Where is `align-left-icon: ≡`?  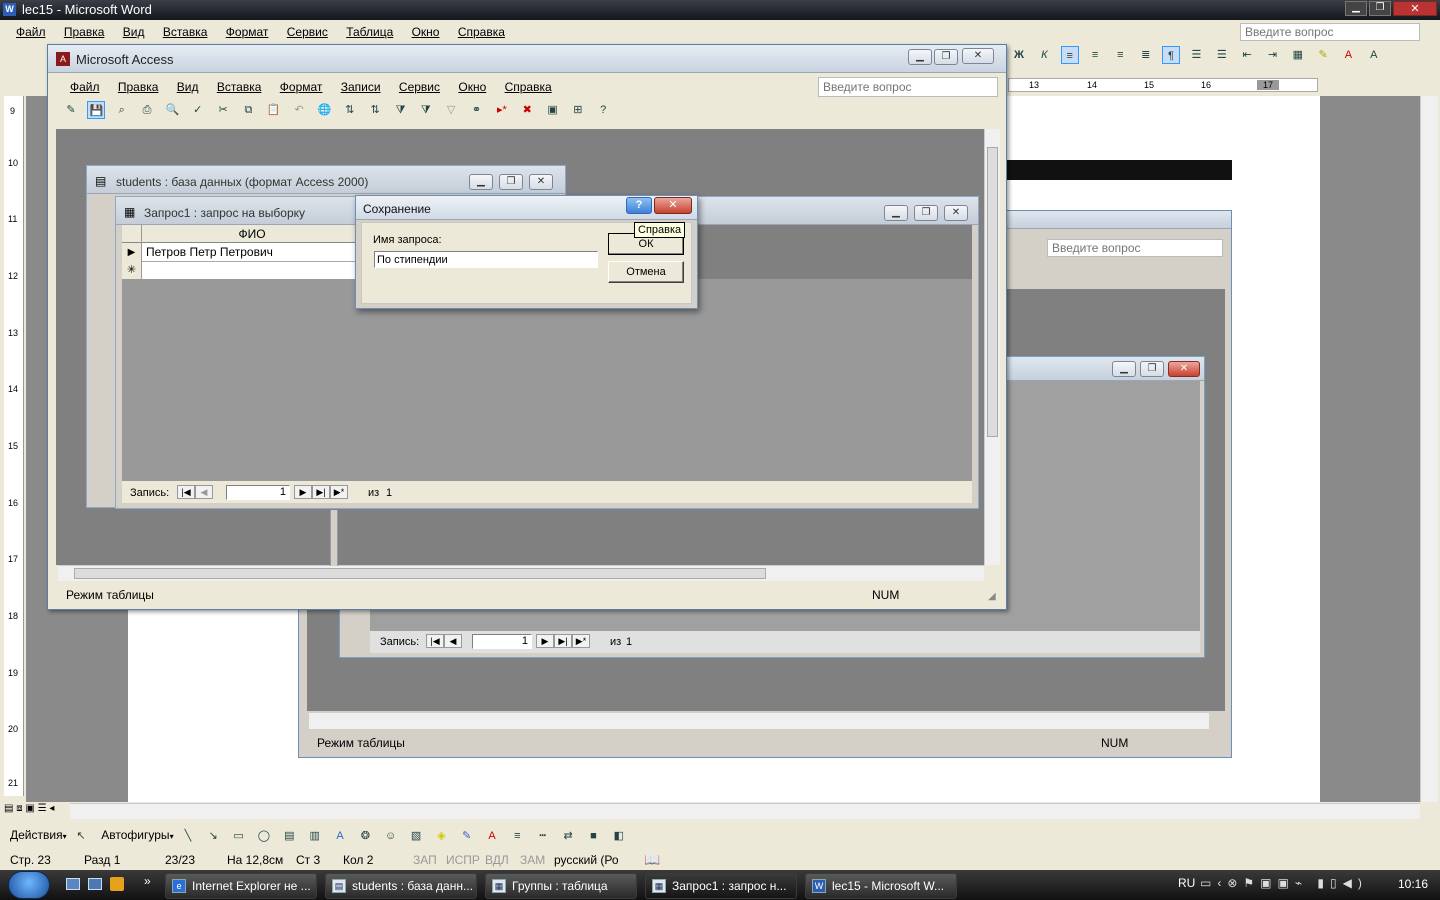 align-left-icon: ≡ is located at coordinates (1069, 55).